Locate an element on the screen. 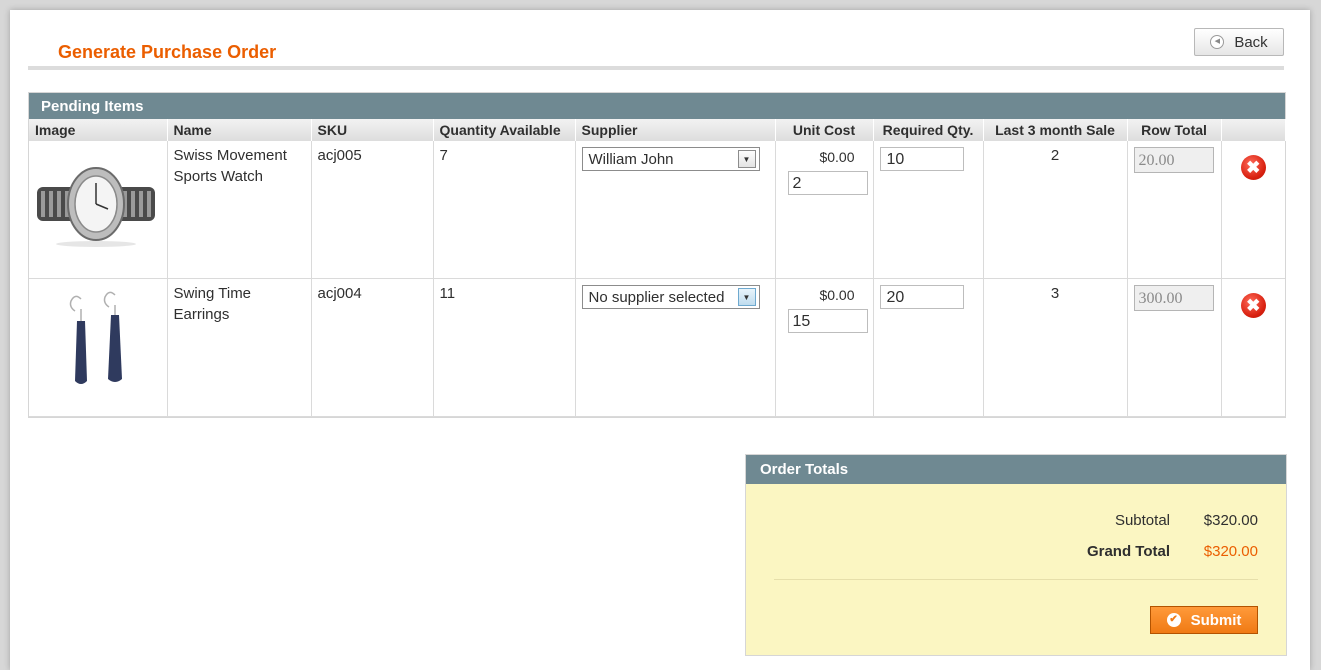 This screenshot has width=1321, height=670. column-header-image: Image is located at coordinates (98, 130).